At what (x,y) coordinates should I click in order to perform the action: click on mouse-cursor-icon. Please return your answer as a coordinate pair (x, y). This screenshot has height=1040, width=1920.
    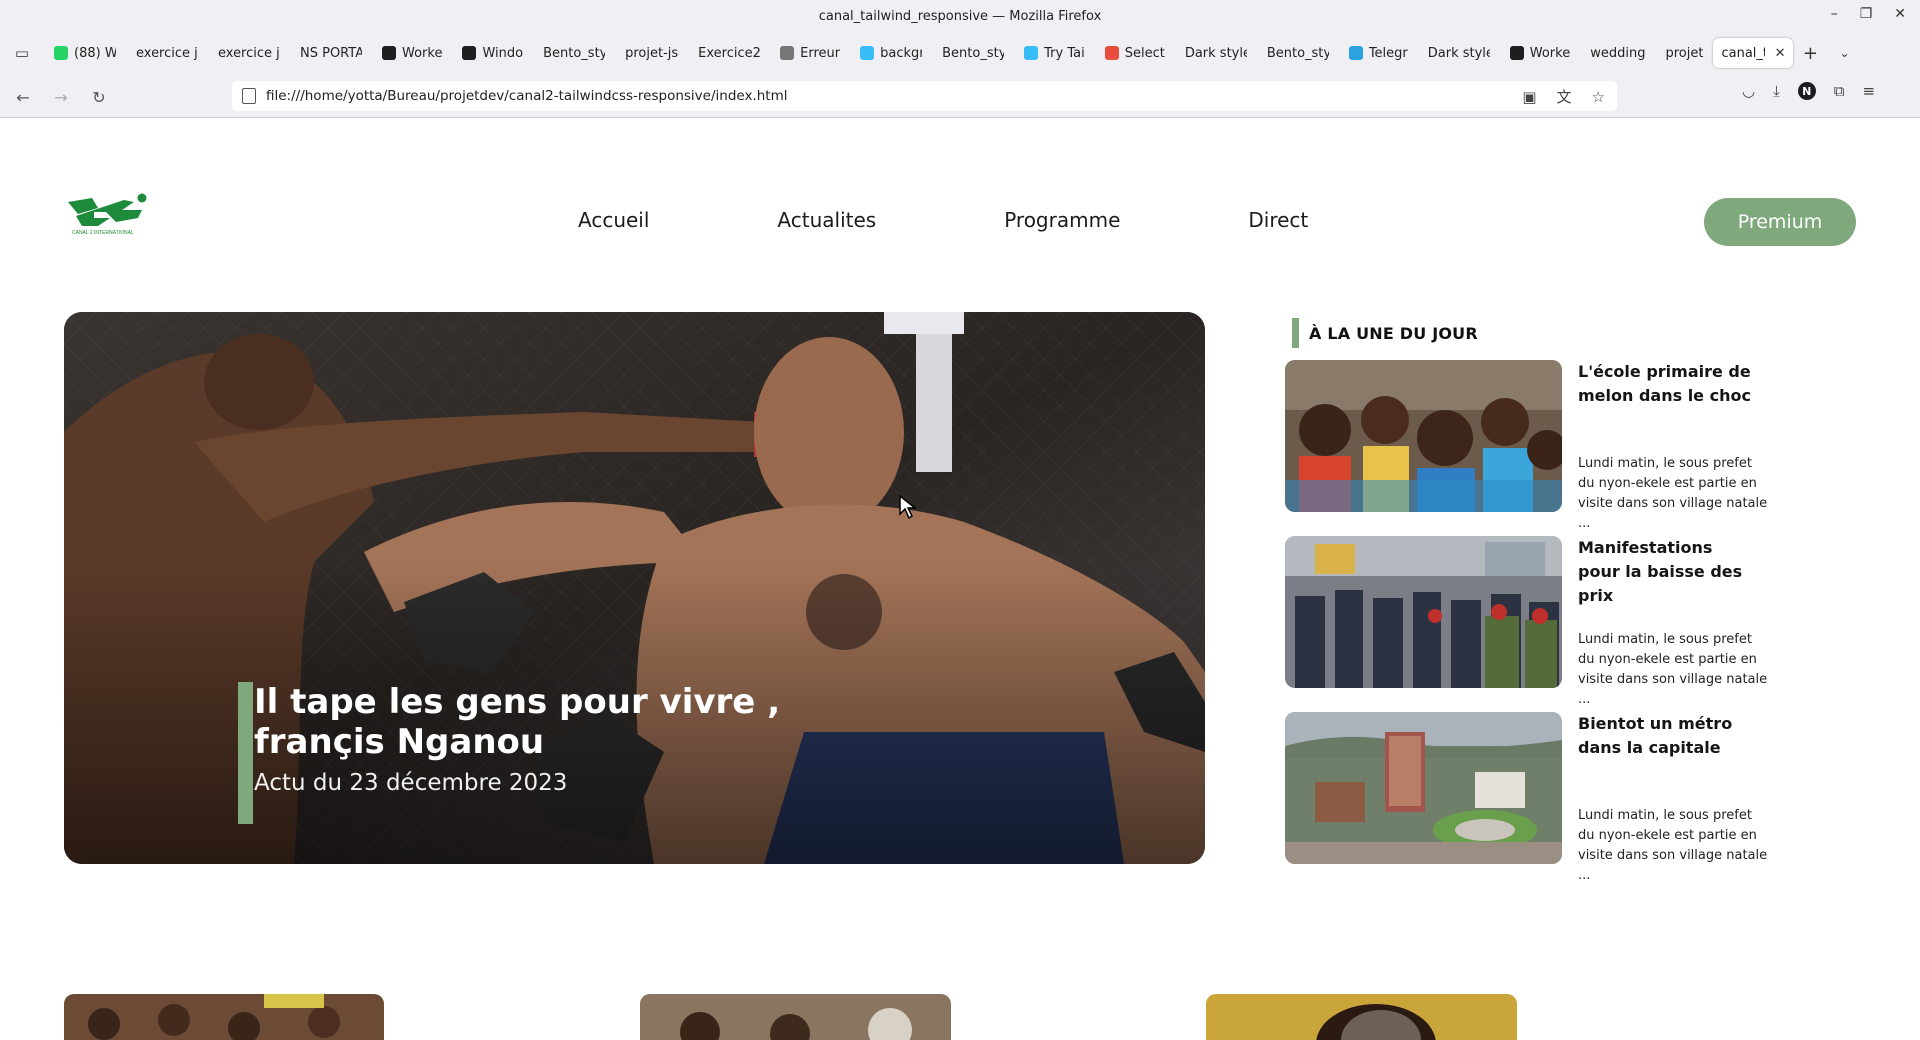
    Looking at the image, I should click on (908, 507).